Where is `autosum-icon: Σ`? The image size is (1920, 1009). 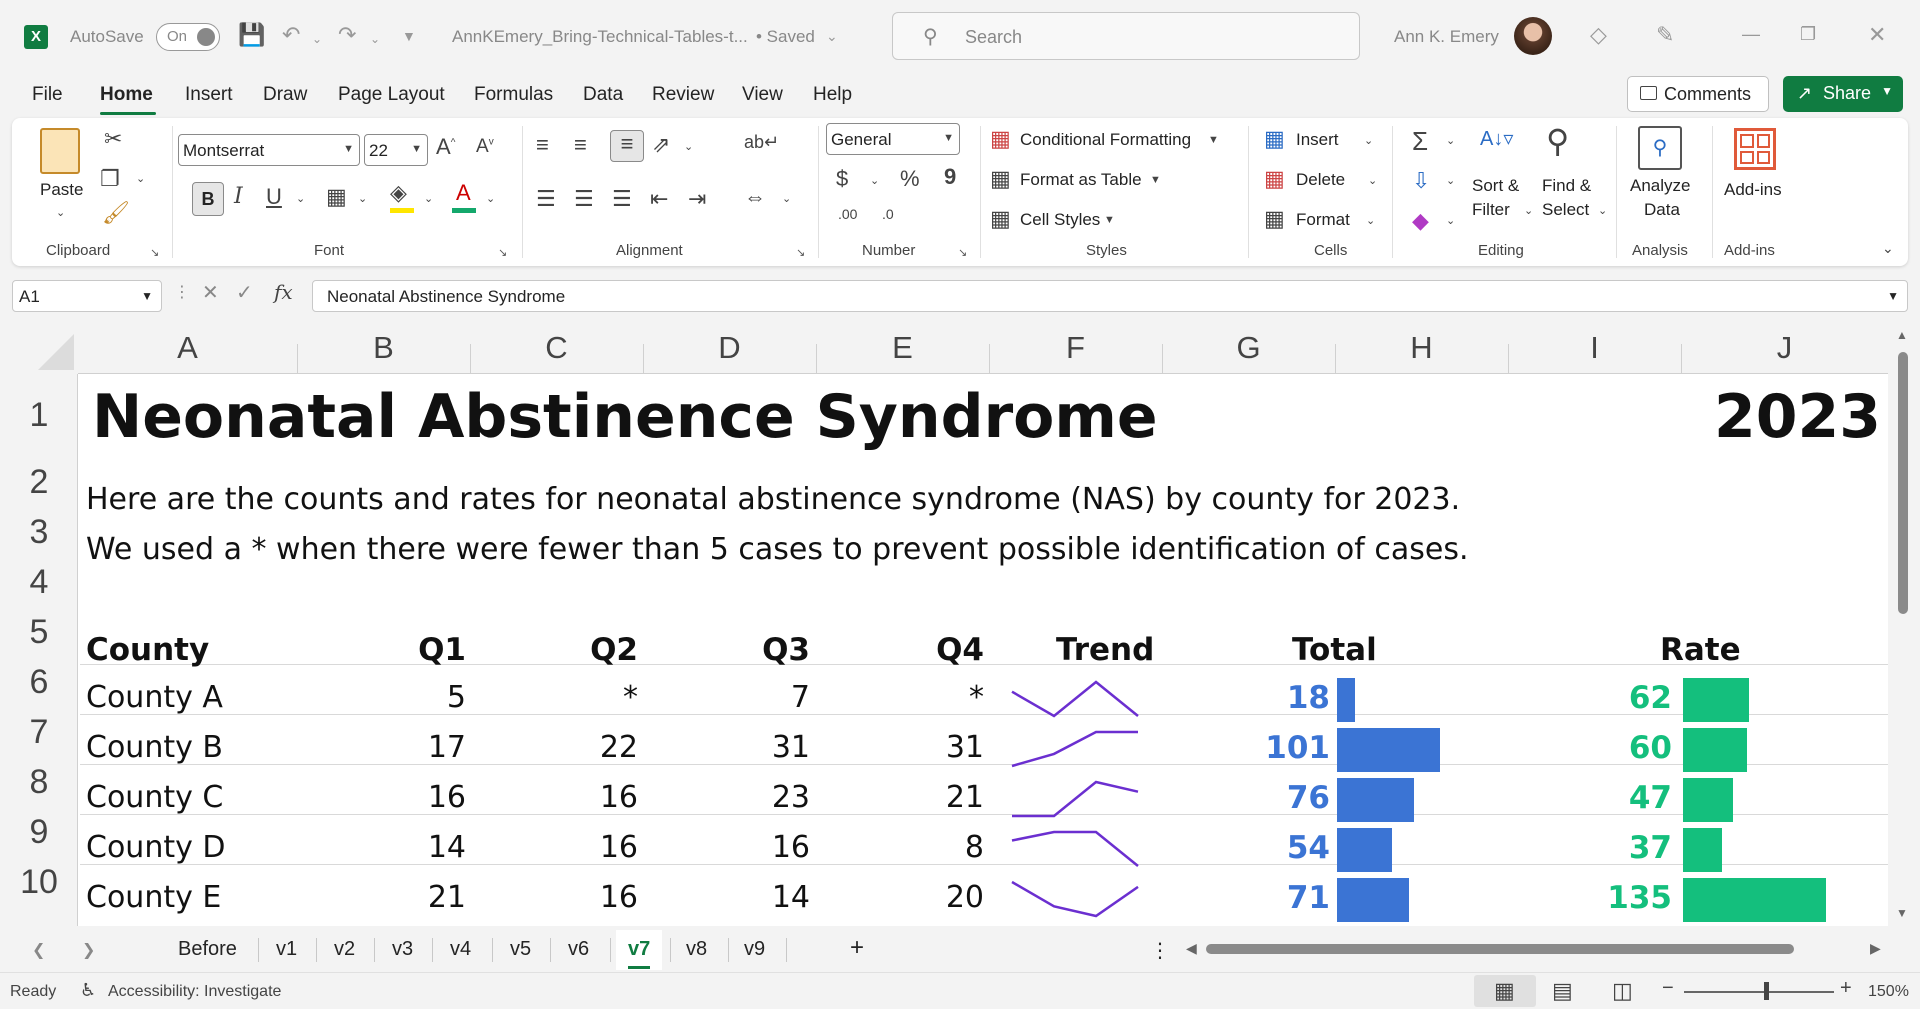
autosum-icon: Σ is located at coordinates (1420, 141).